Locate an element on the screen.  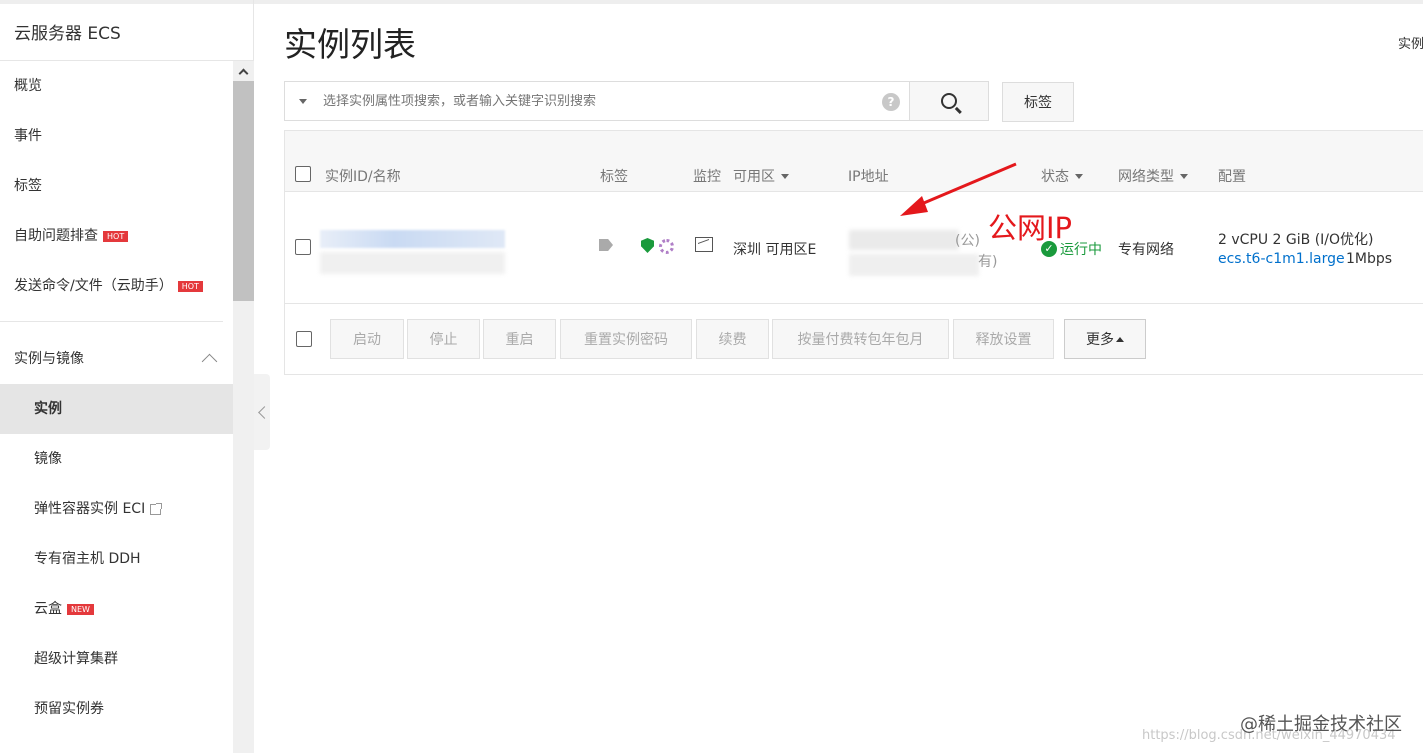
sidebar-item-label: 专有宿主机 DDH is located at coordinates (87, 559).